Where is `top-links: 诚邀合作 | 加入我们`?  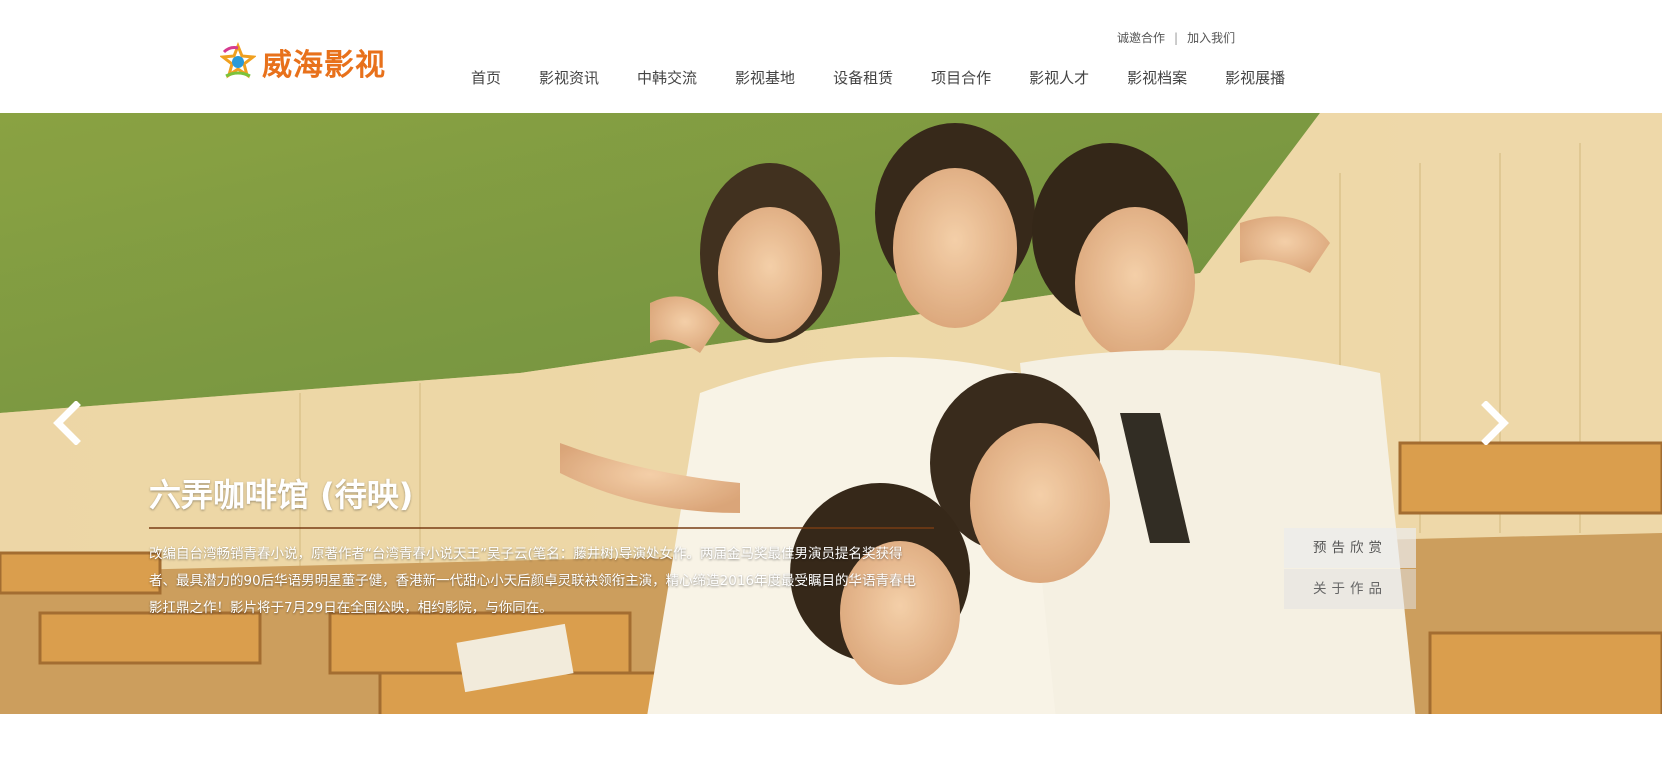
top-links: 诚邀合作 | 加入我们 is located at coordinates (1176, 37).